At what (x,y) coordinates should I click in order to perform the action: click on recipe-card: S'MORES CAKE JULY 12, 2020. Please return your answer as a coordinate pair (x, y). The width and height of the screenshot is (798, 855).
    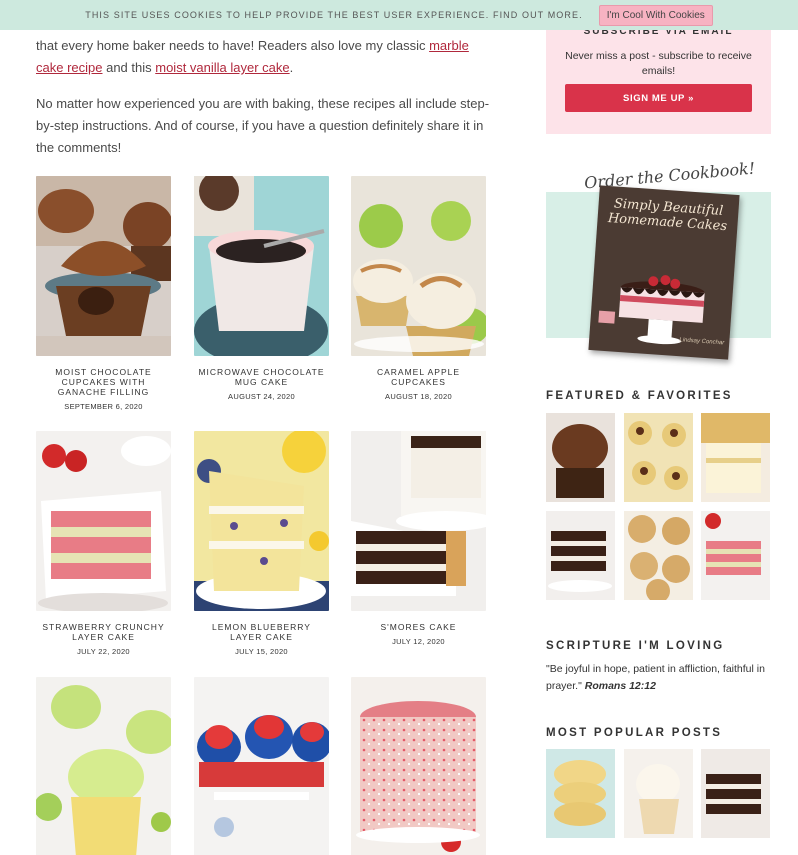
    Looking at the image, I should click on (418, 538).